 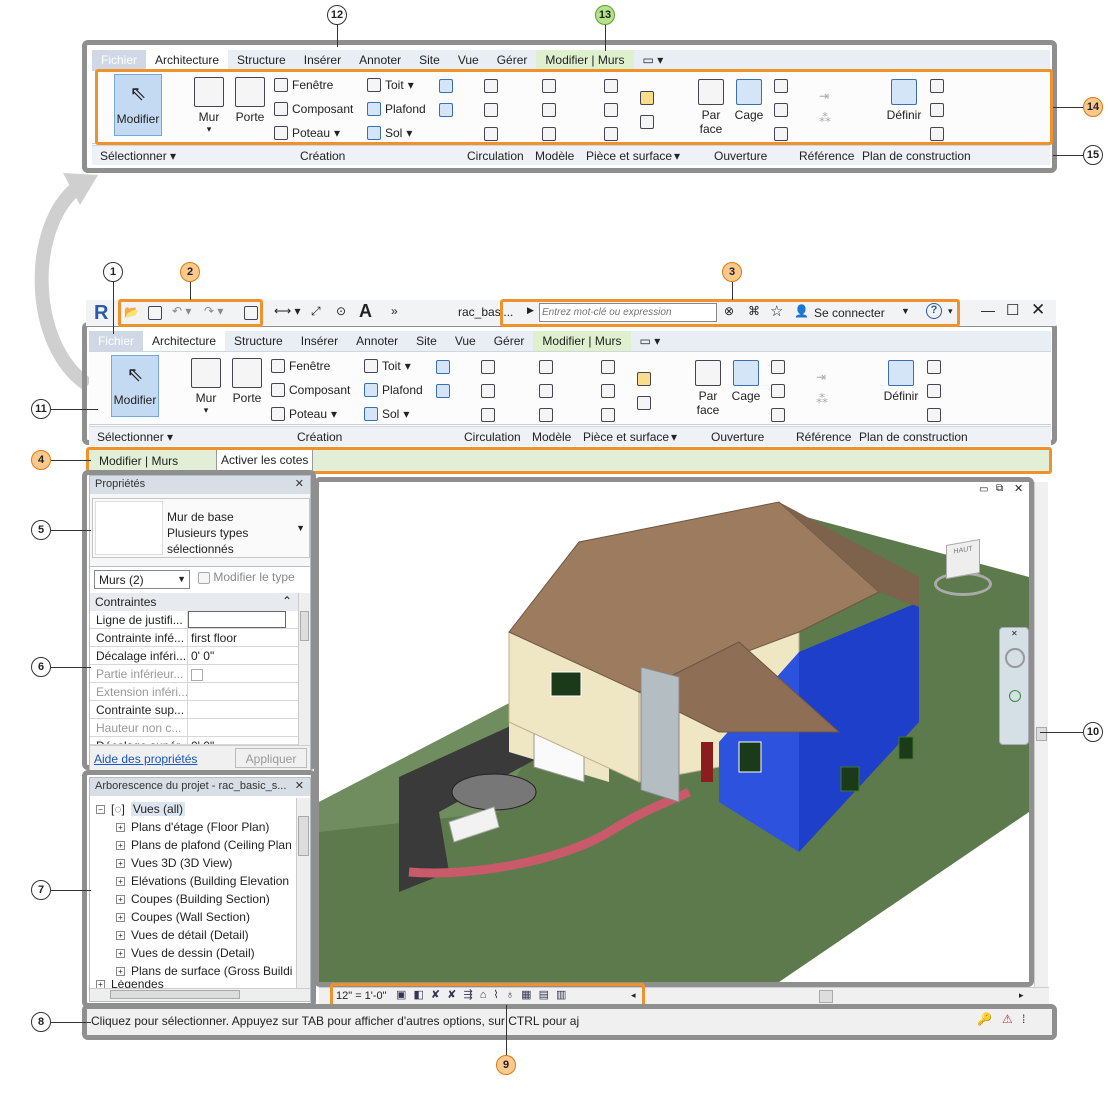 I want to click on view-cube-face: HAUT, so click(x=963, y=559).